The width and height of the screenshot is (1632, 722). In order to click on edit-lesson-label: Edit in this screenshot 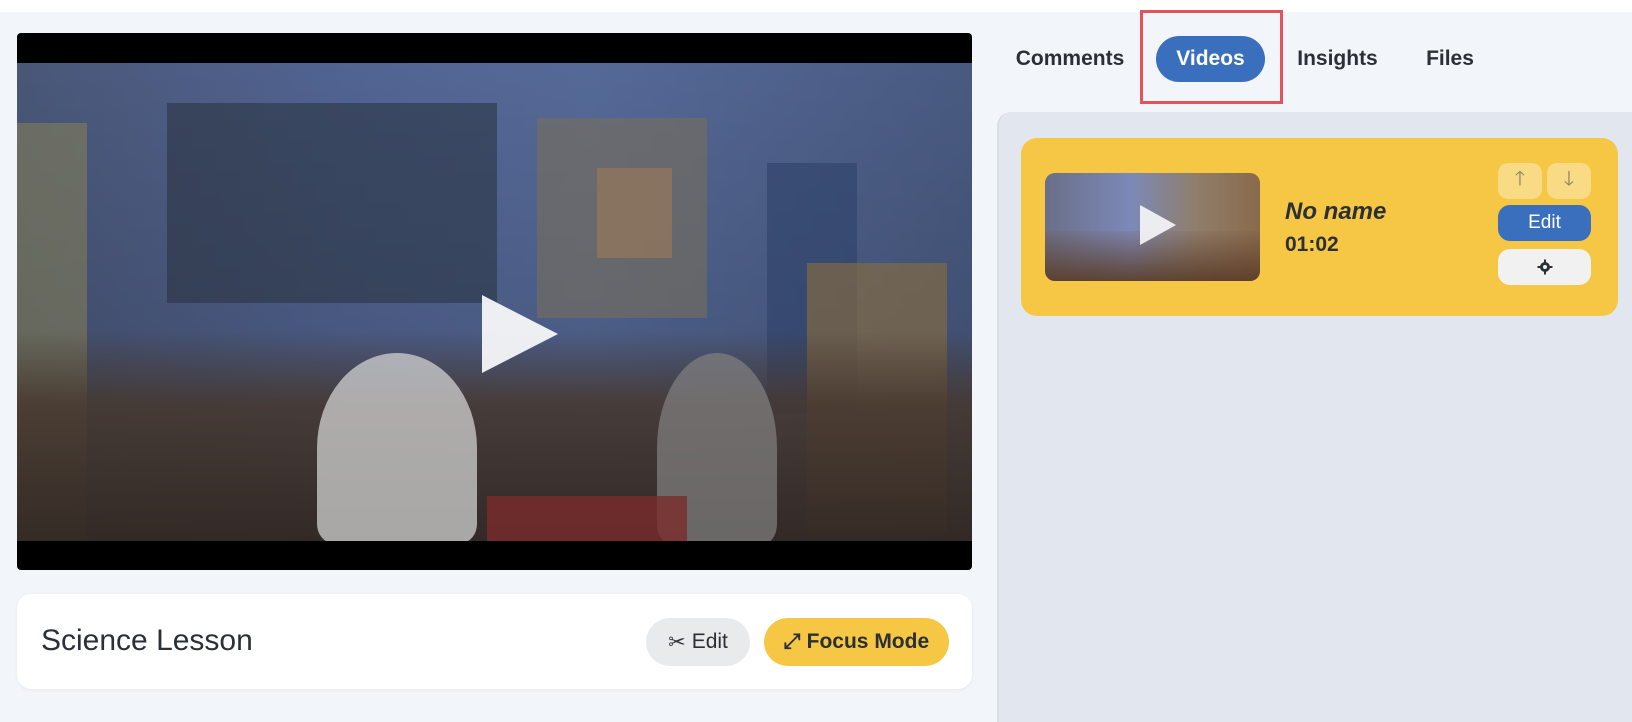, I will do `click(709, 641)`.